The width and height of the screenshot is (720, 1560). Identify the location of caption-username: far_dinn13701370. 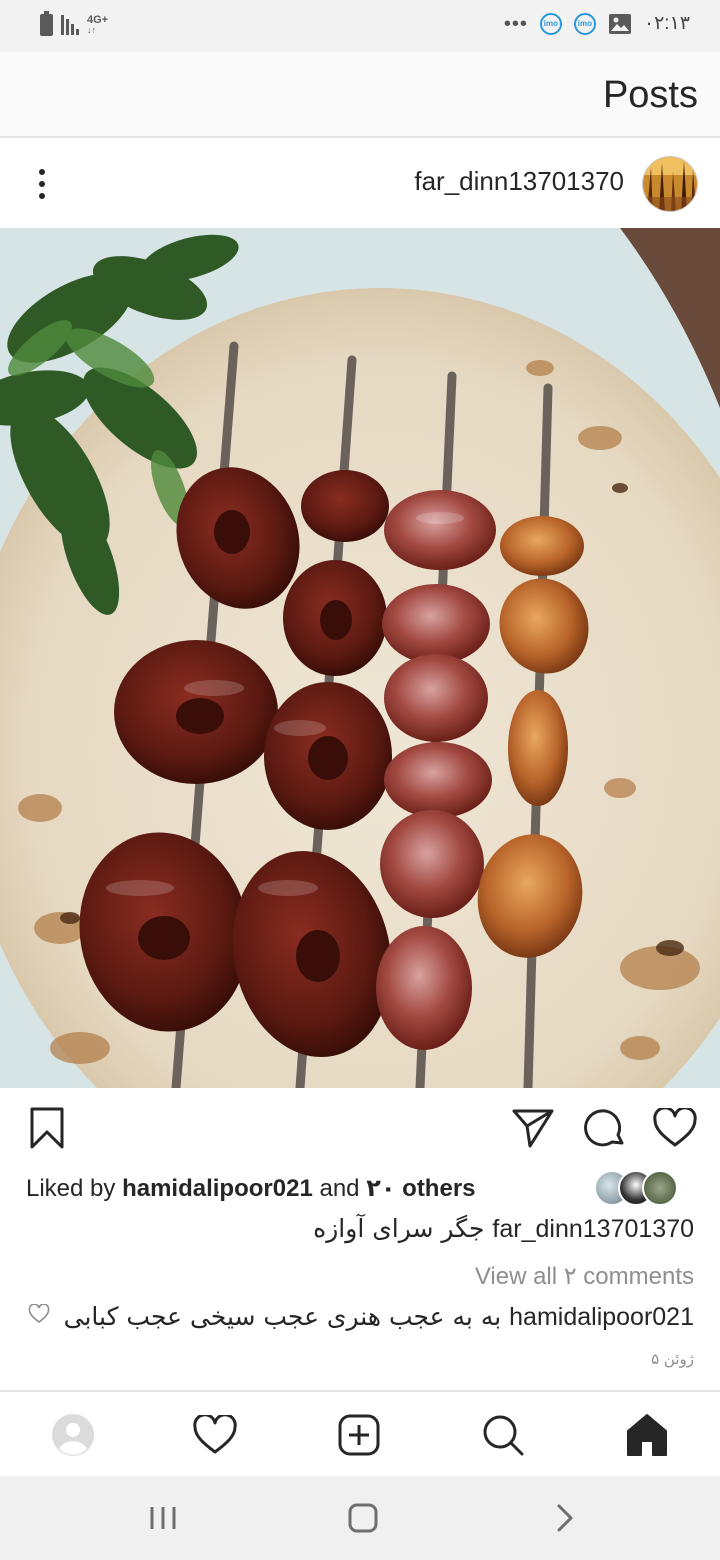
(593, 1229).